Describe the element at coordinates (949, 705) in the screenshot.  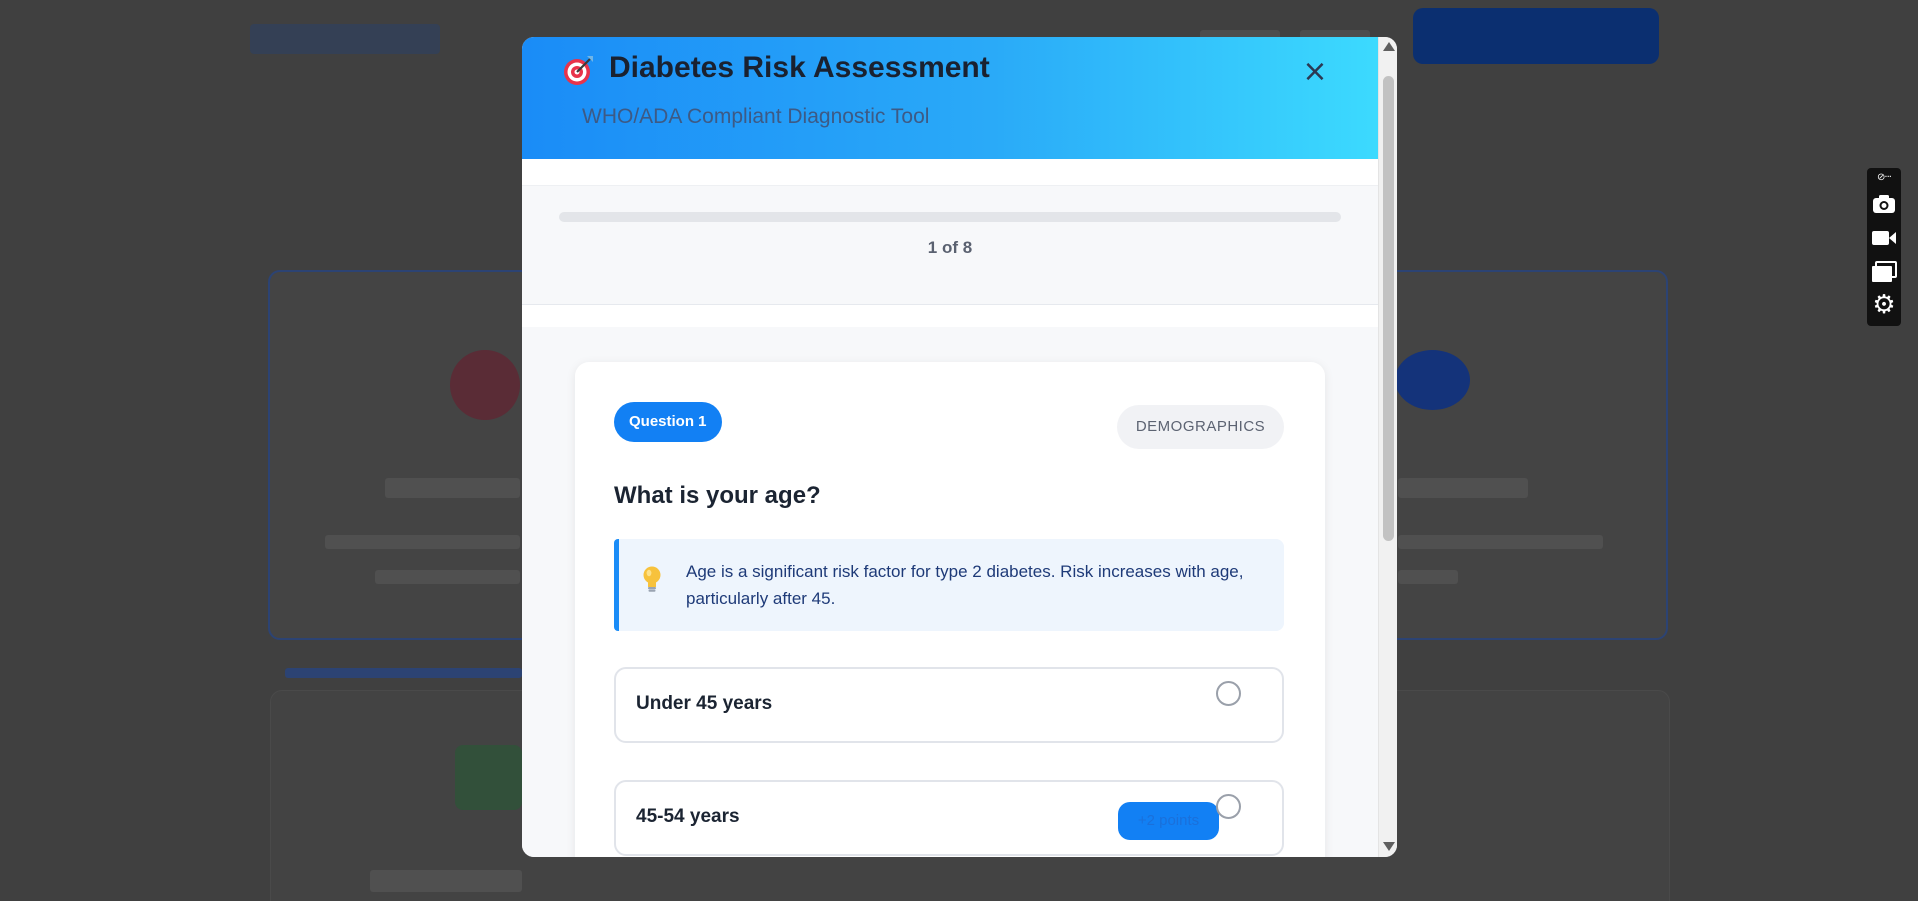
I see `answer-option: Under 45 years` at that location.